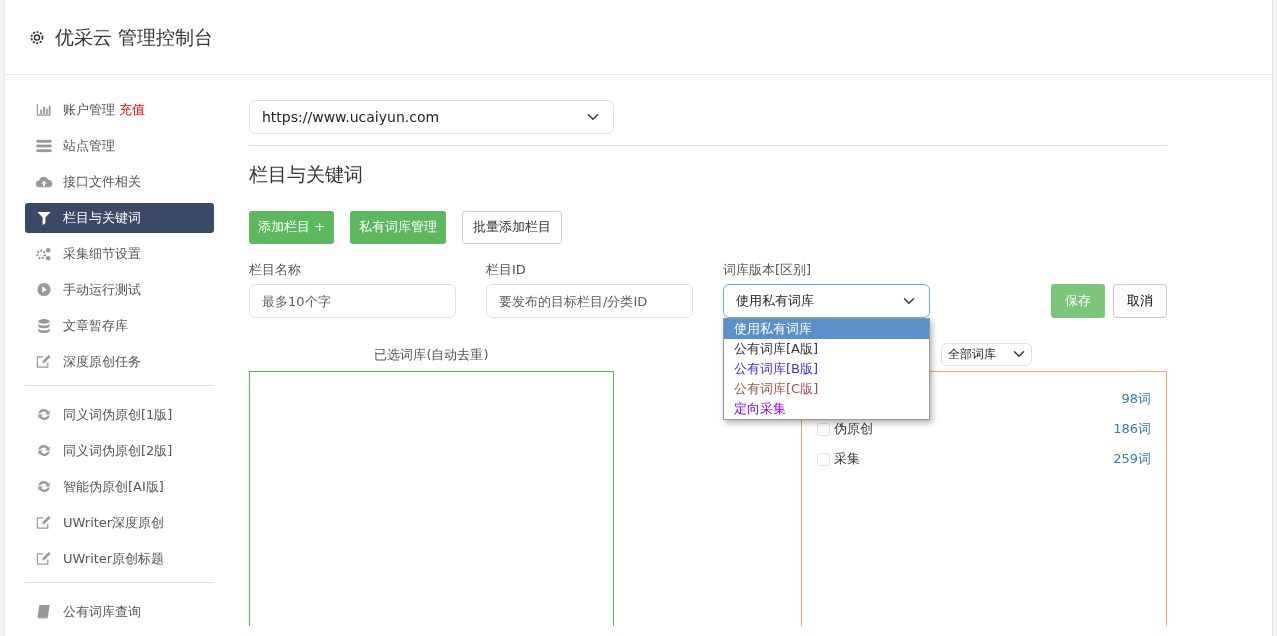  Describe the element at coordinates (275, 269) in the screenshot. I see `field-label: 栏目名称` at that location.